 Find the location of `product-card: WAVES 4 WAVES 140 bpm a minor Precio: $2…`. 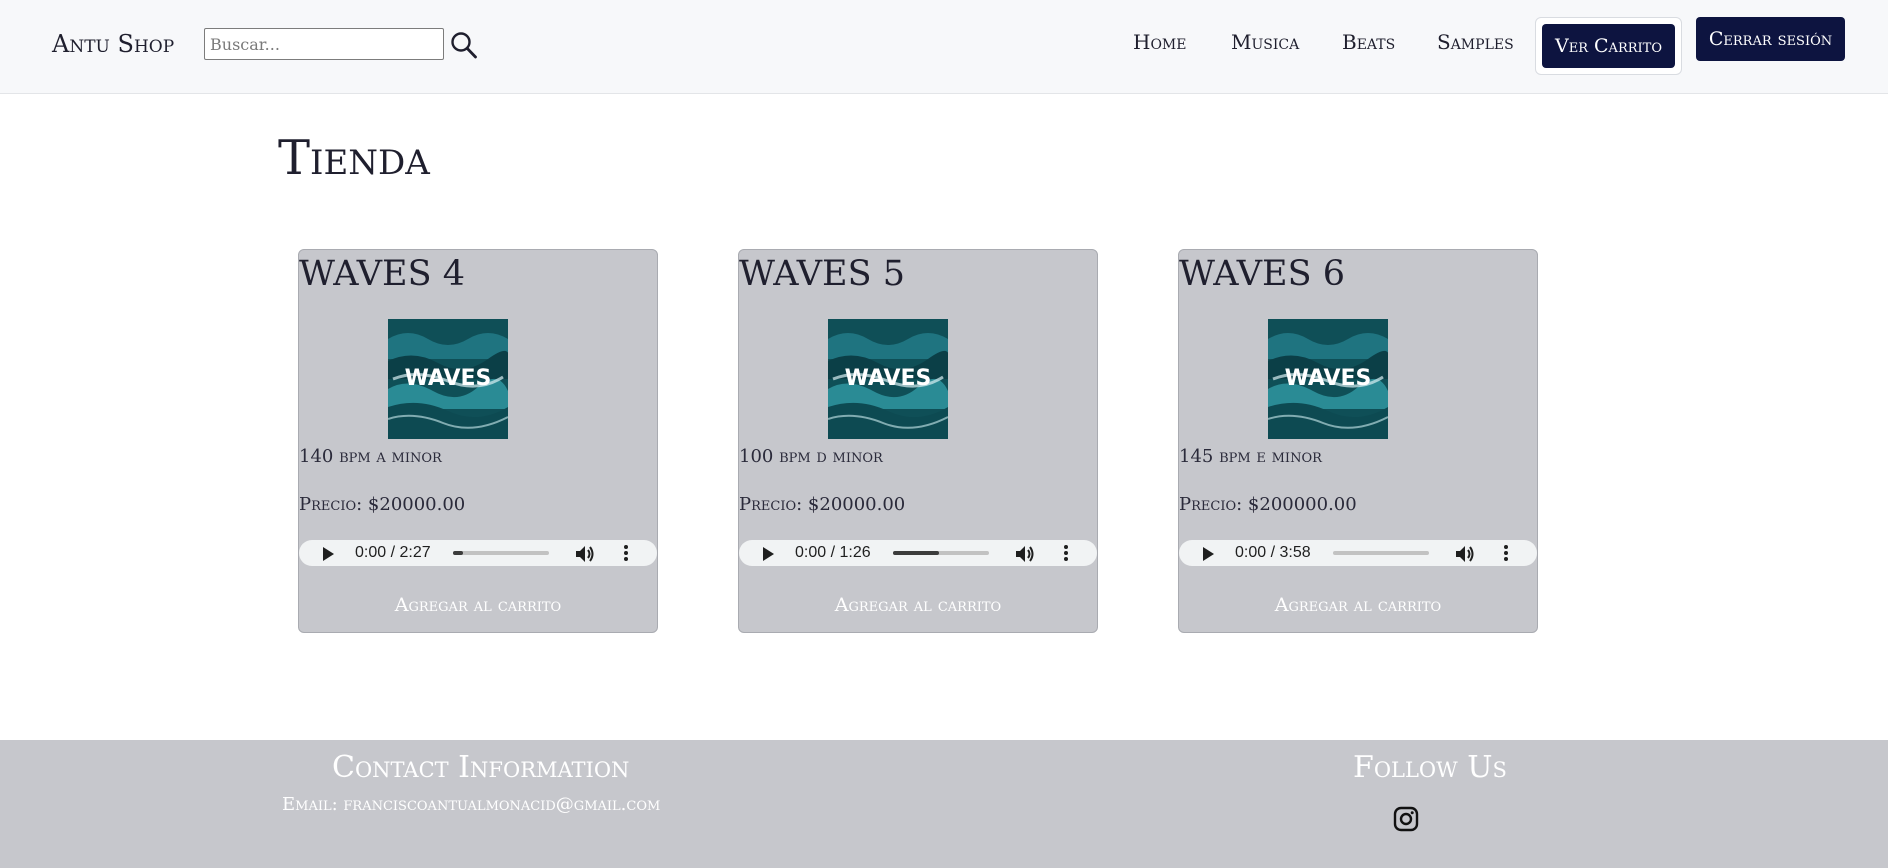

product-card: WAVES 4 WAVES 140 bpm a minor Precio: $2… is located at coordinates (478, 441).